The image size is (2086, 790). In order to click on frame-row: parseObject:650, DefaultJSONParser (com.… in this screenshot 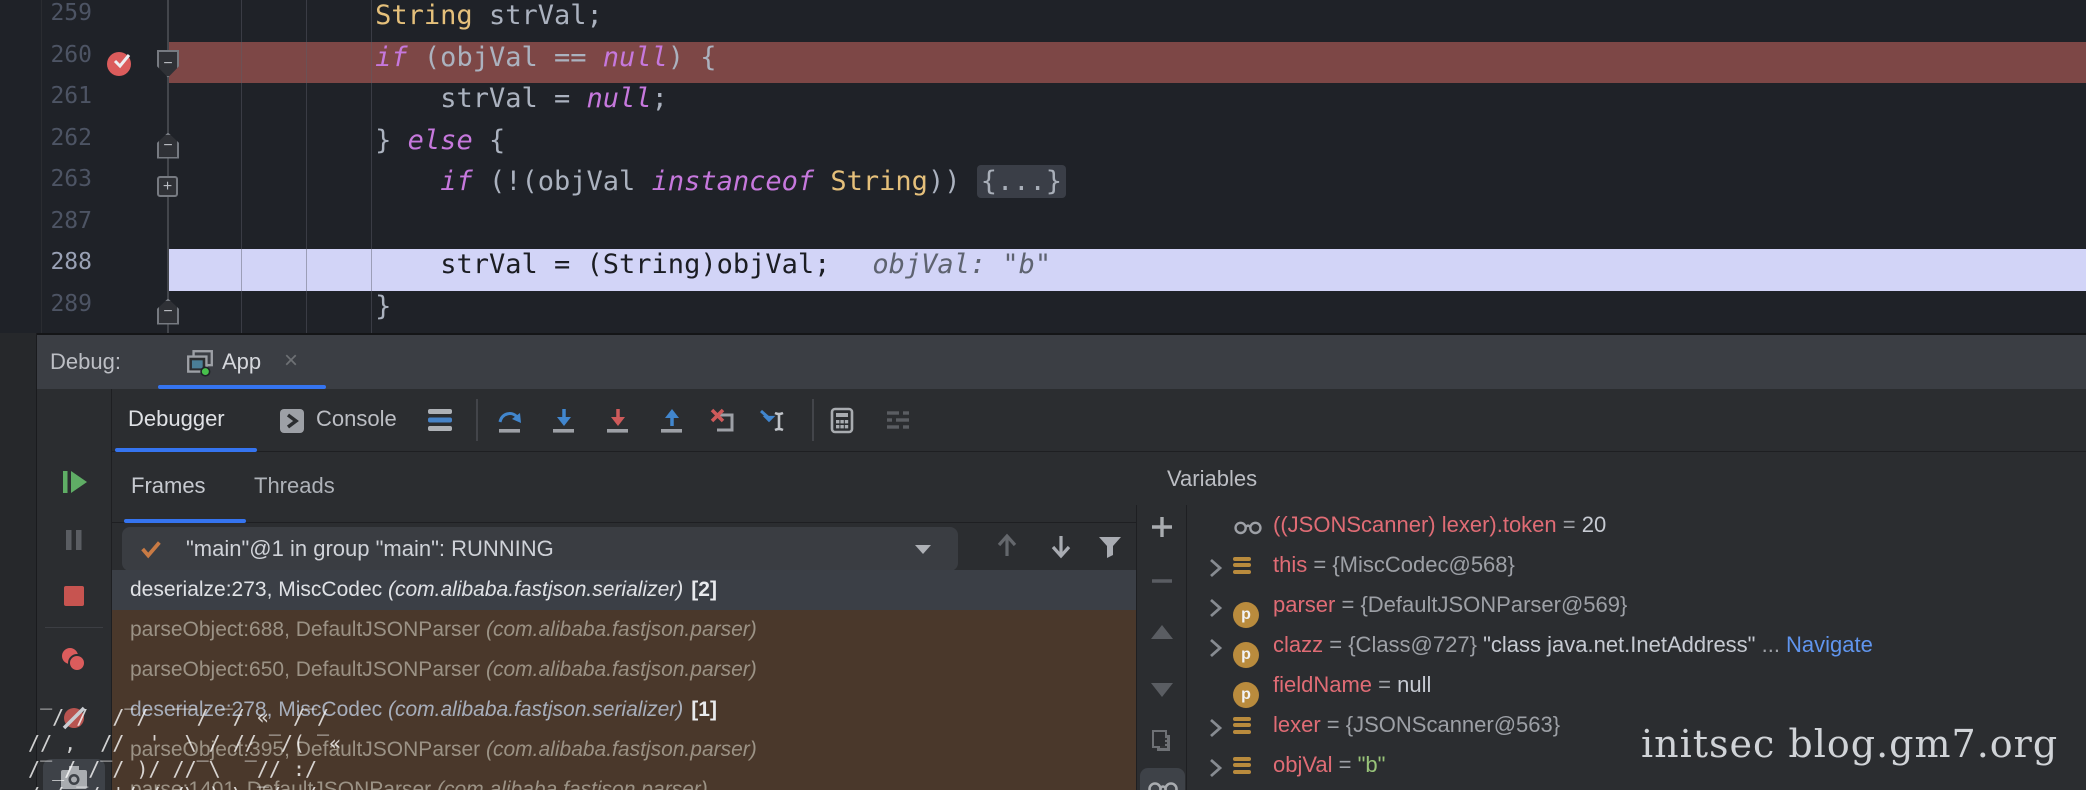, I will do `click(624, 670)`.